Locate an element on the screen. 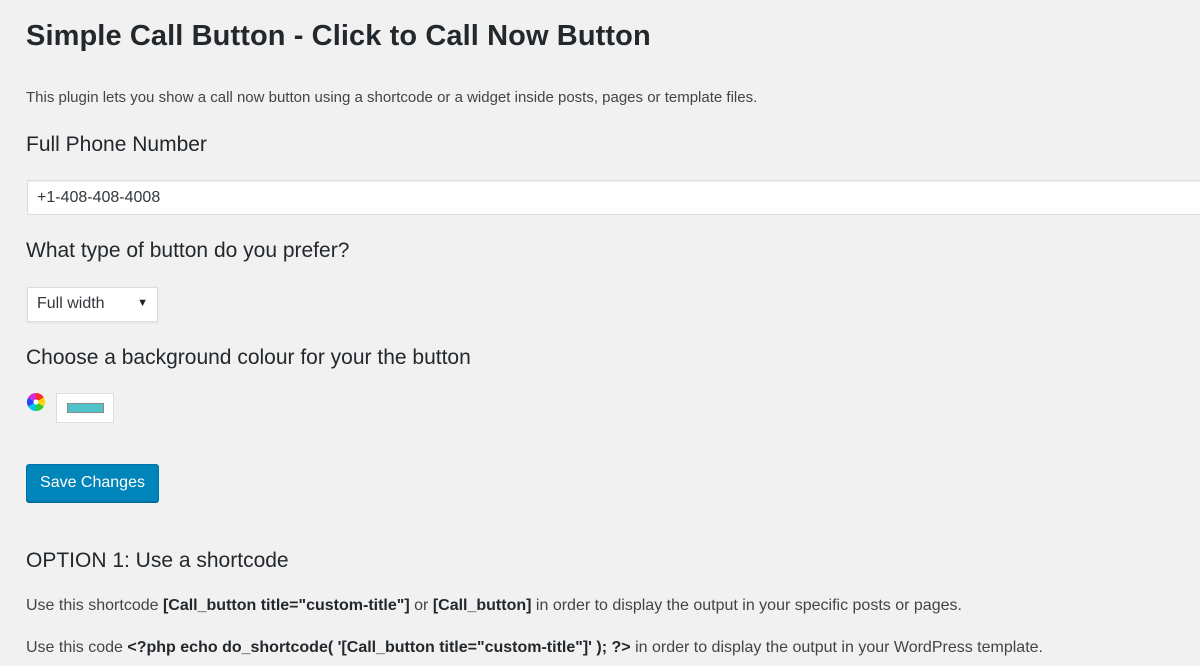 This screenshot has height=666, width=1200. save-changes-button: Save Changes is located at coordinates (92, 483).